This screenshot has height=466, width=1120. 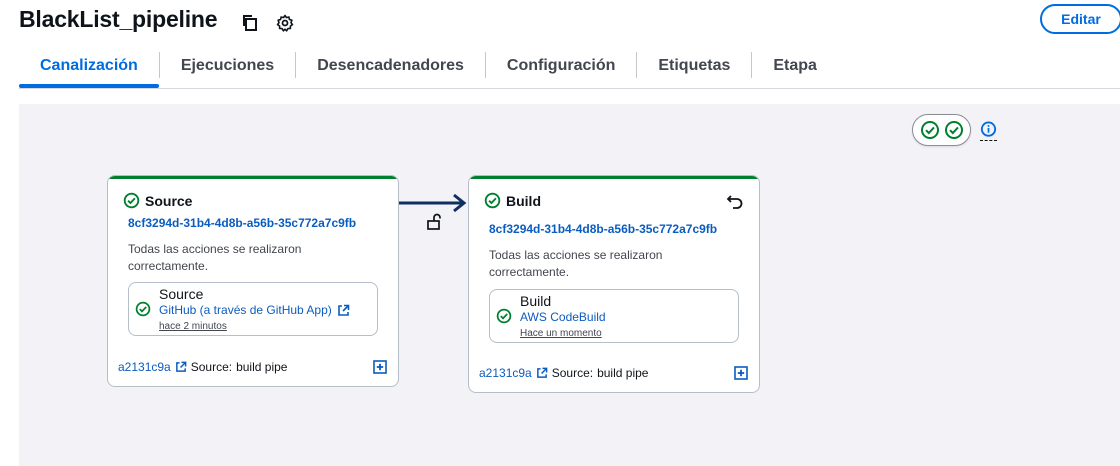 I want to click on action-card-build: Build AWS CodeBuild Hace un momento, so click(x=614, y=316).